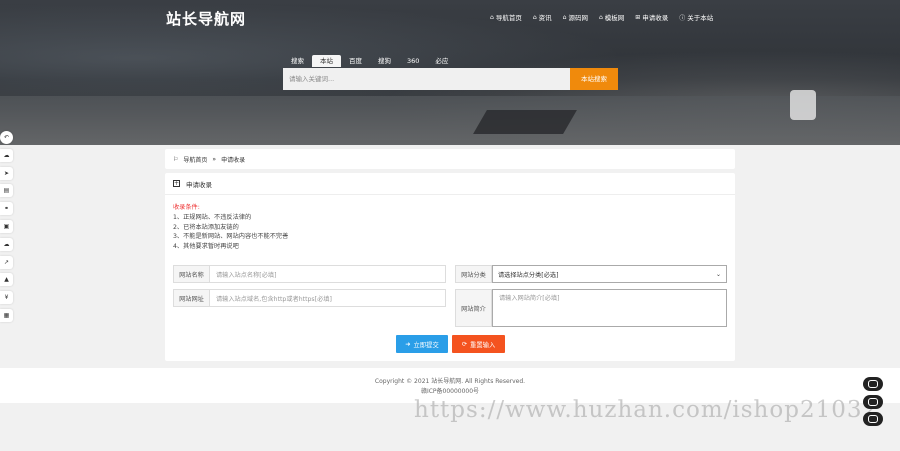 The image size is (900, 451). I want to click on back-arrow-icon: ↶, so click(6, 137).